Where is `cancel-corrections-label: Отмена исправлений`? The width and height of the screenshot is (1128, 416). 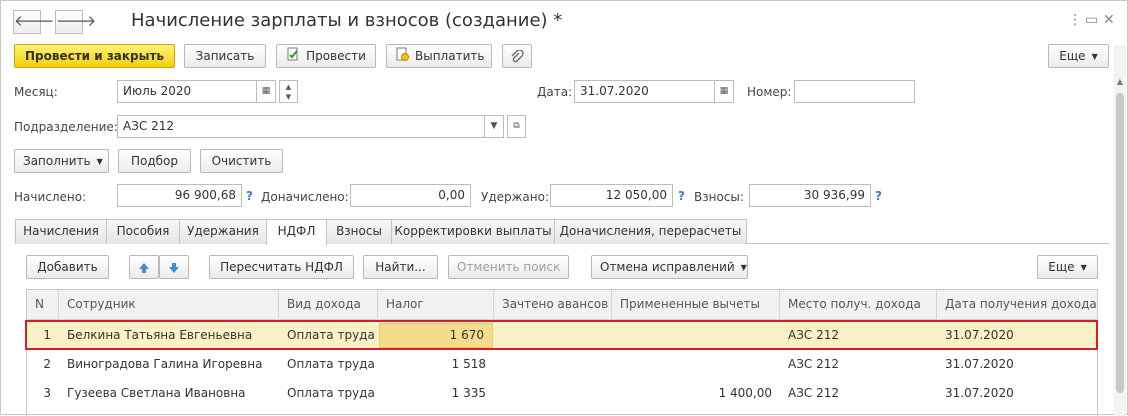 cancel-corrections-label: Отмена исправлений is located at coordinates (667, 267).